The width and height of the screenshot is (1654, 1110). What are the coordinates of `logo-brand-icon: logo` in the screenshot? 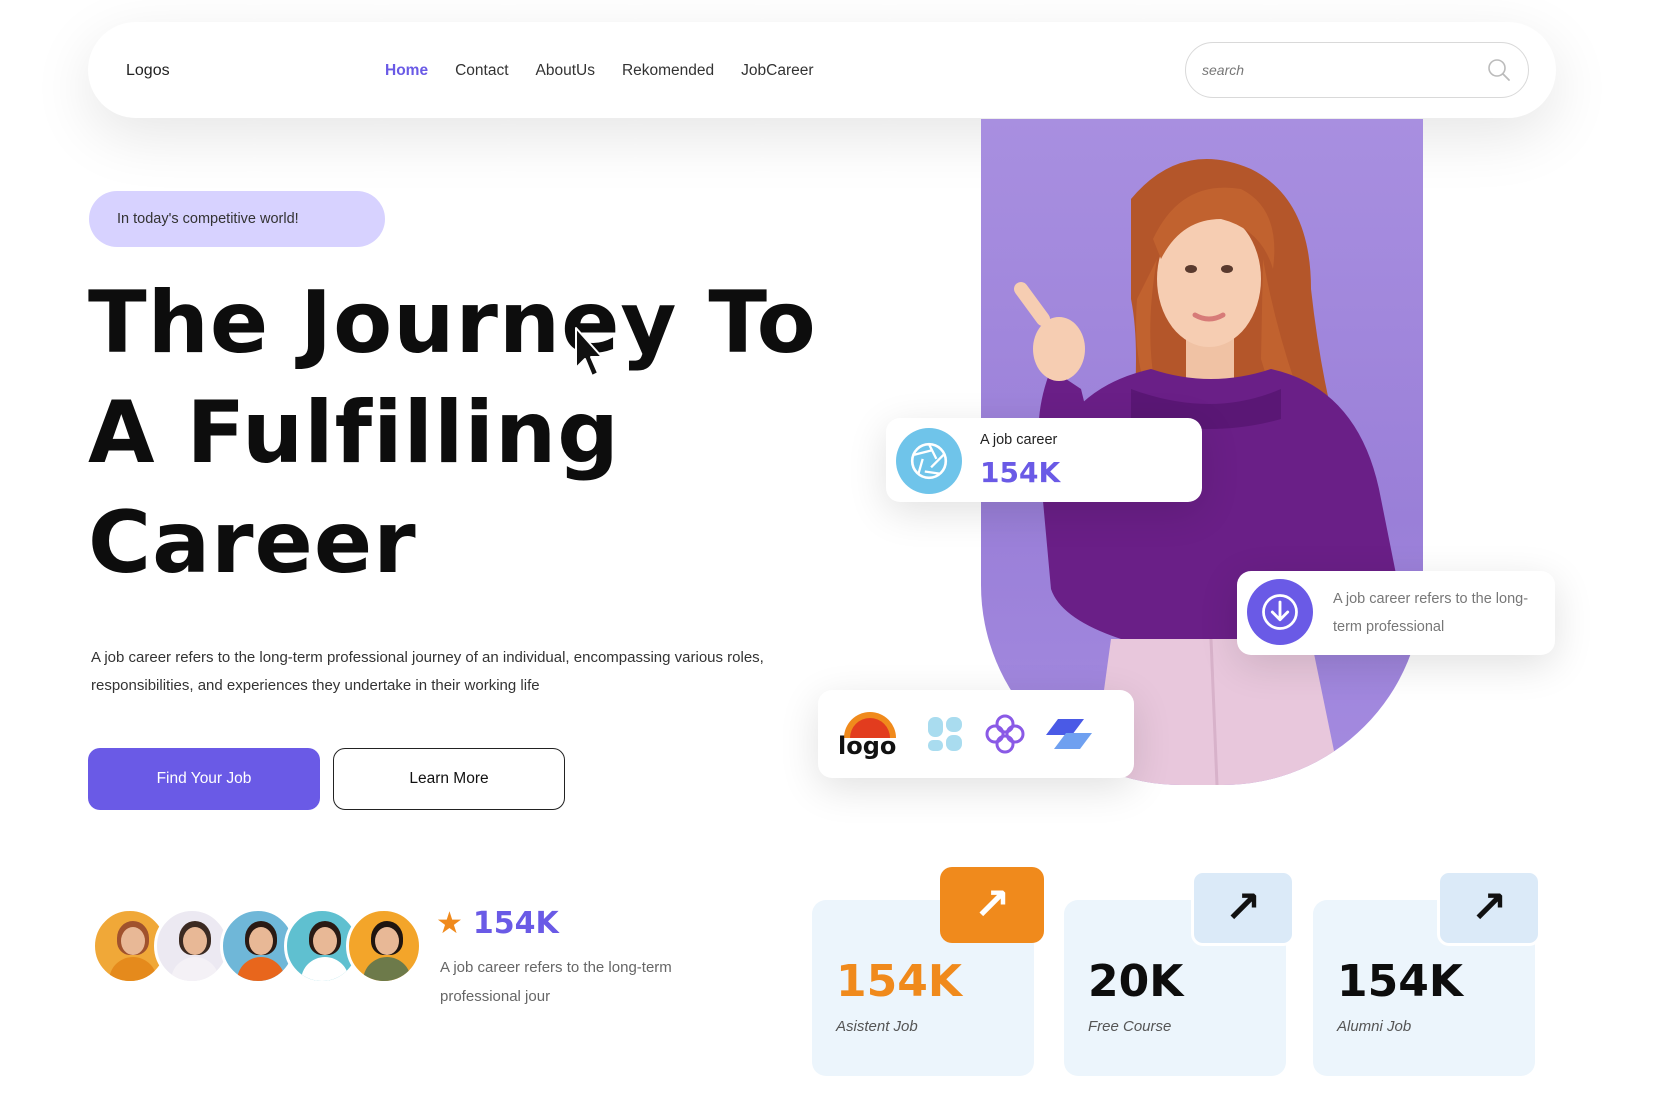 It's located at (867, 736).